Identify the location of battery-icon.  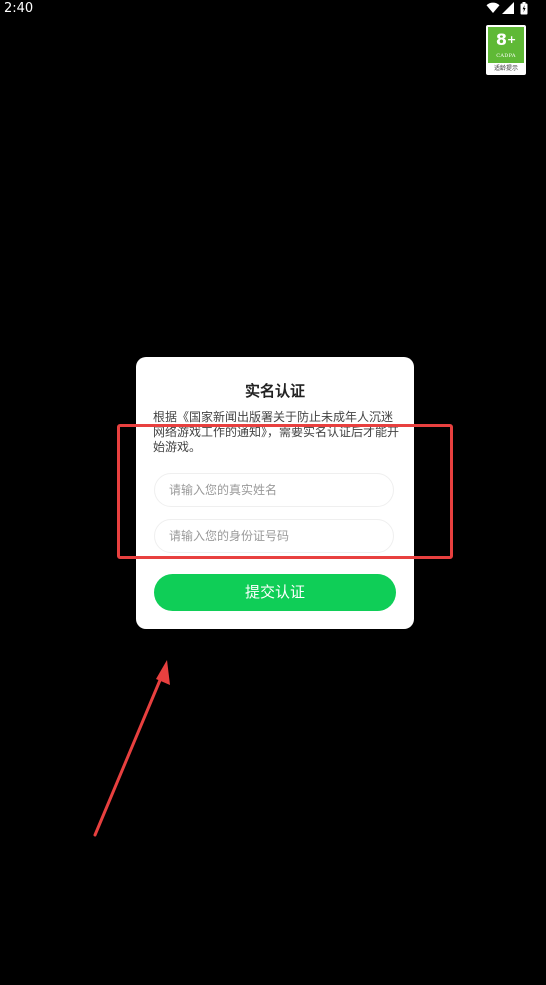
(524, 8).